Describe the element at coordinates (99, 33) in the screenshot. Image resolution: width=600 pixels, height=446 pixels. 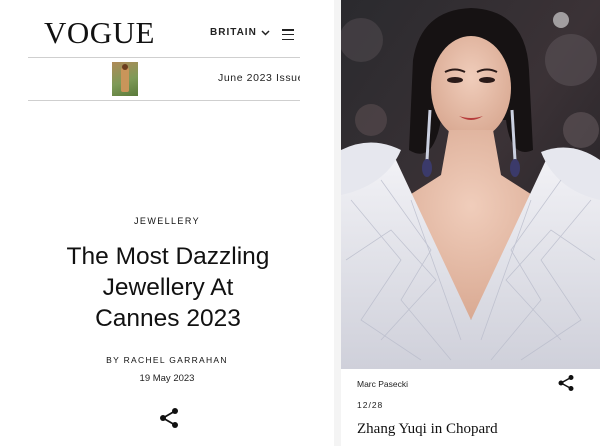
I see `vogue-logo: VOGUE` at that location.